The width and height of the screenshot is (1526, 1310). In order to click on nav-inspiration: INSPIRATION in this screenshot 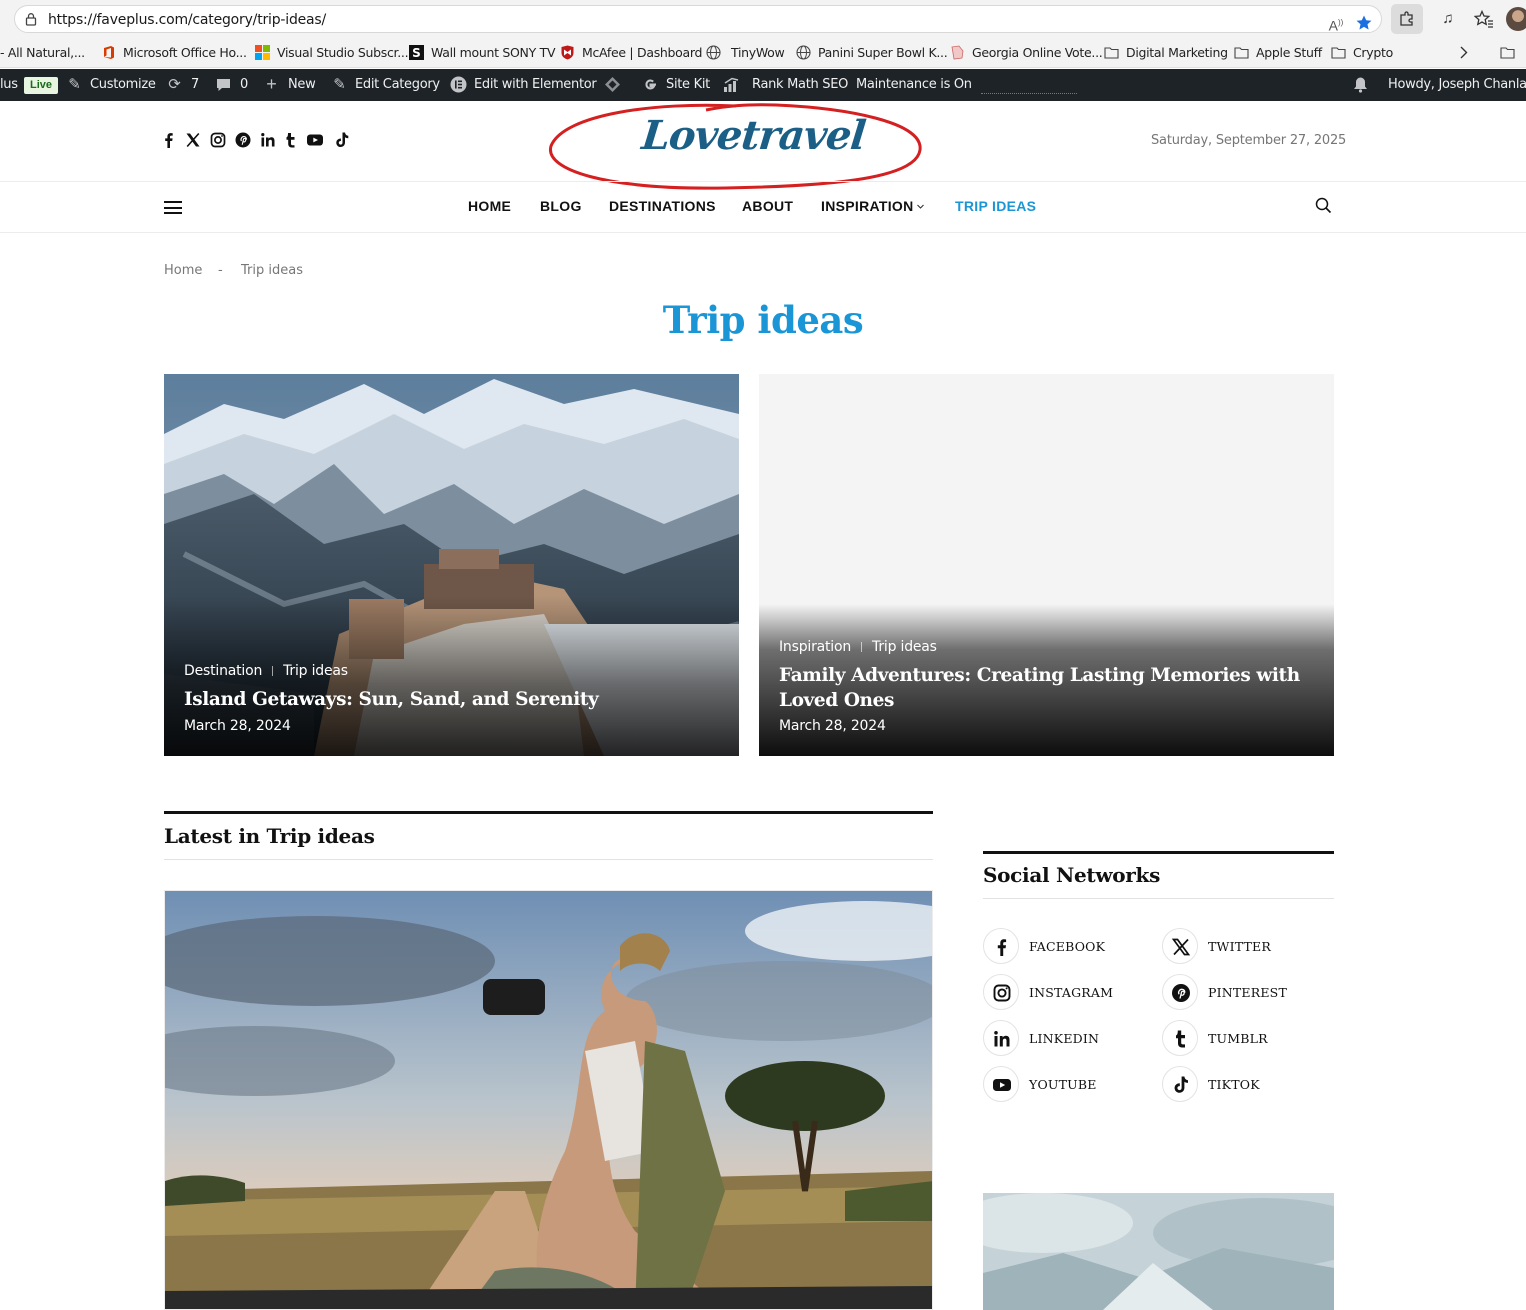, I will do `click(867, 206)`.